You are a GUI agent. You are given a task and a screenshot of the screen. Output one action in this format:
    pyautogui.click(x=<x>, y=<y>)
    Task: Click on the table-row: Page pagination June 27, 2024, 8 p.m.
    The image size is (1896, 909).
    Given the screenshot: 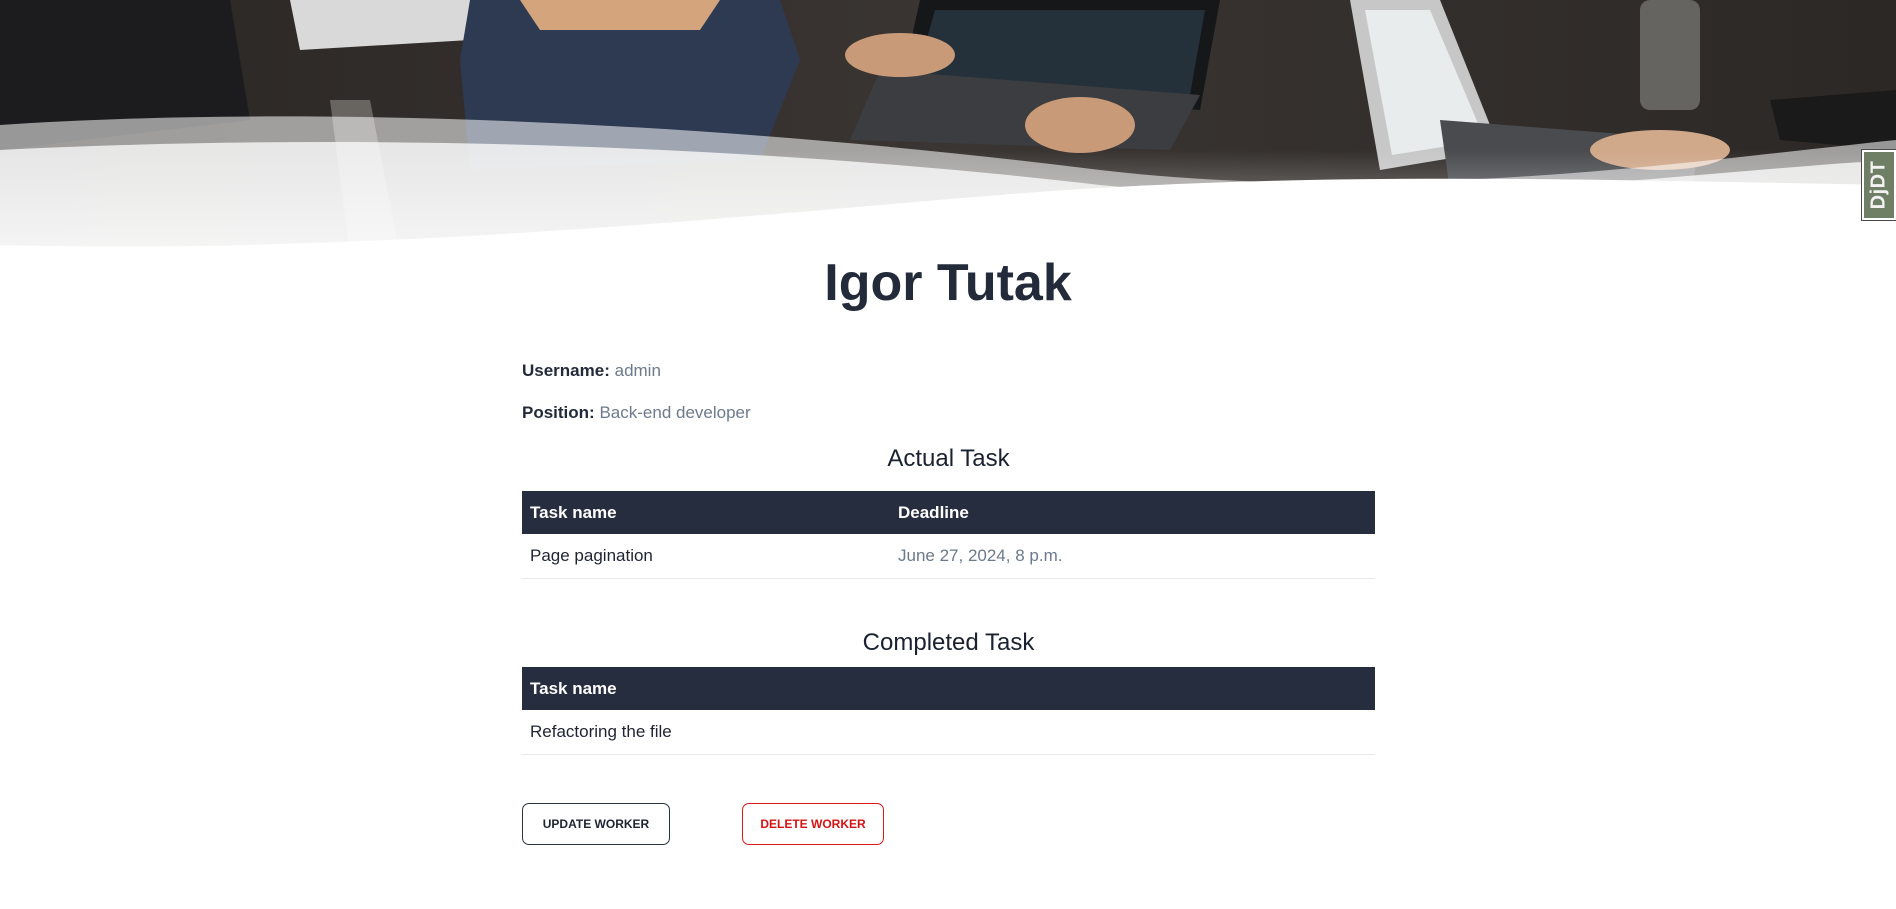 What is the action you would take?
    pyautogui.click(x=948, y=556)
    